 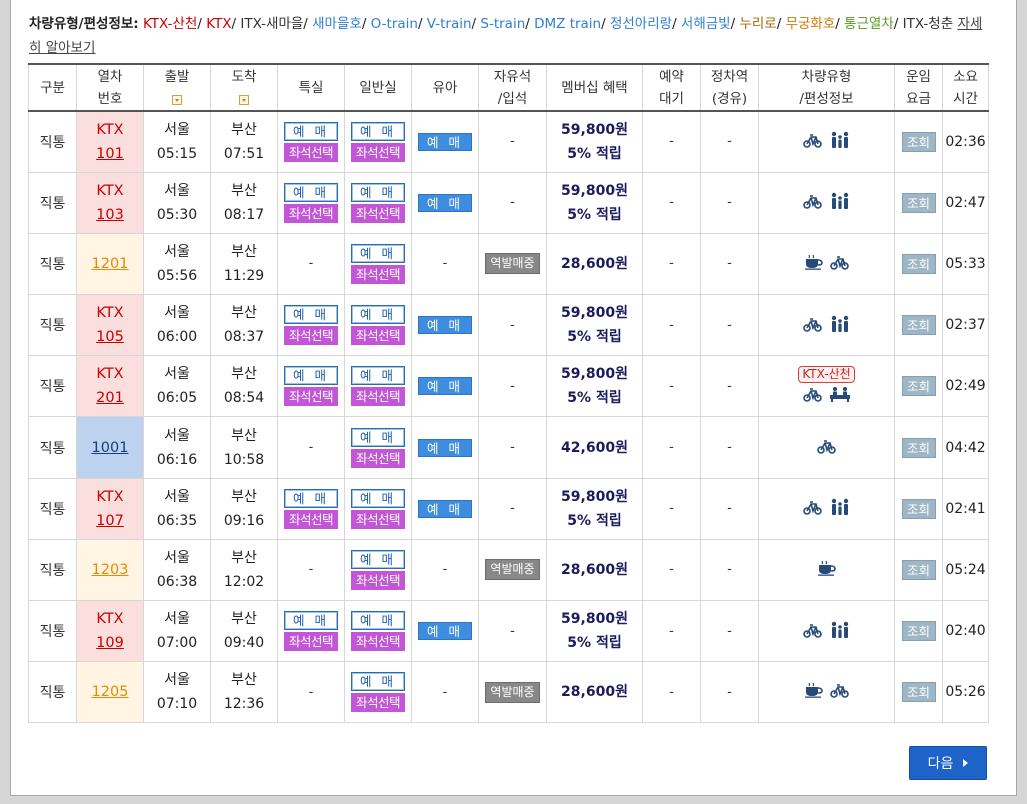 What do you see at coordinates (244, 214) in the screenshot?
I see `arrival-time: 08:17` at bounding box center [244, 214].